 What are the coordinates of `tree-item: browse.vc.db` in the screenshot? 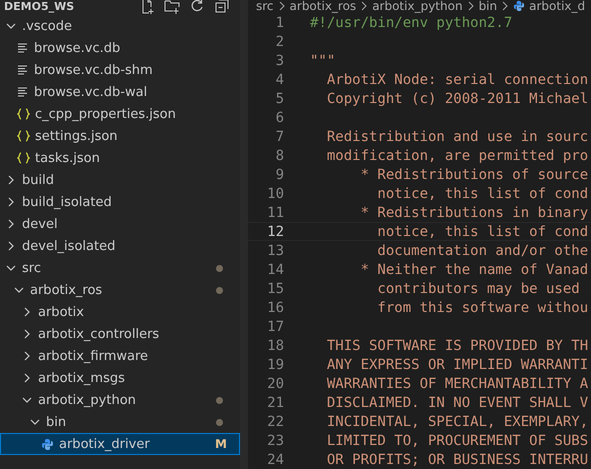 It's located at (120, 48).